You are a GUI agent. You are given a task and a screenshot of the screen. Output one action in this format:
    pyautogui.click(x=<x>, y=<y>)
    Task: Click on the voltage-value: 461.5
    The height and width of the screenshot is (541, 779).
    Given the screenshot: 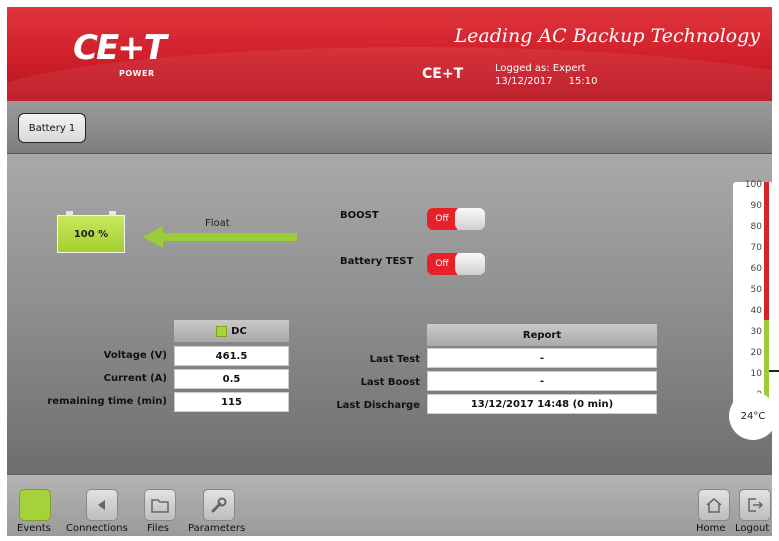 What is the action you would take?
    pyautogui.click(x=231, y=356)
    